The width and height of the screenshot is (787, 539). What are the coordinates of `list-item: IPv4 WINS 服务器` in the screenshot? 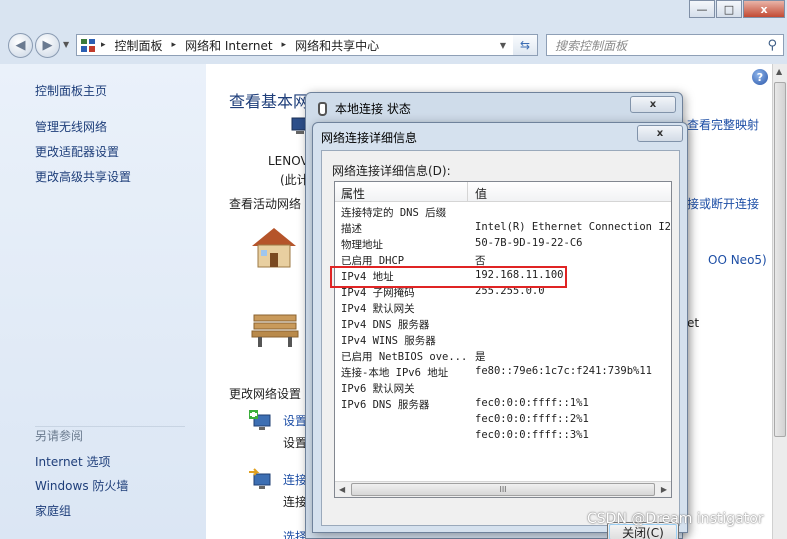 It's located at (503, 340).